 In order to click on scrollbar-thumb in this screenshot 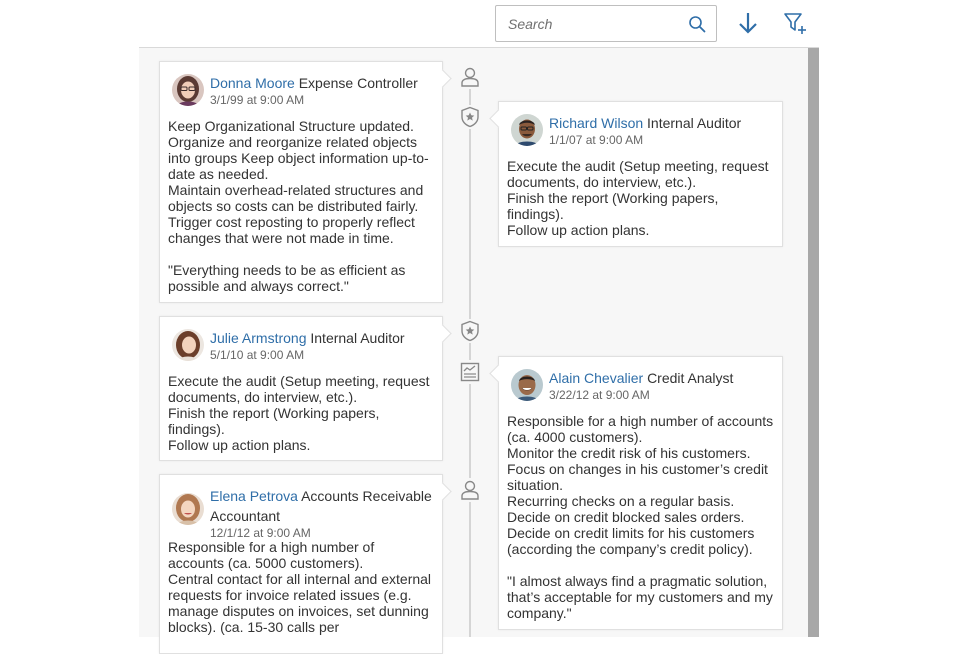, I will do `click(813, 342)`.